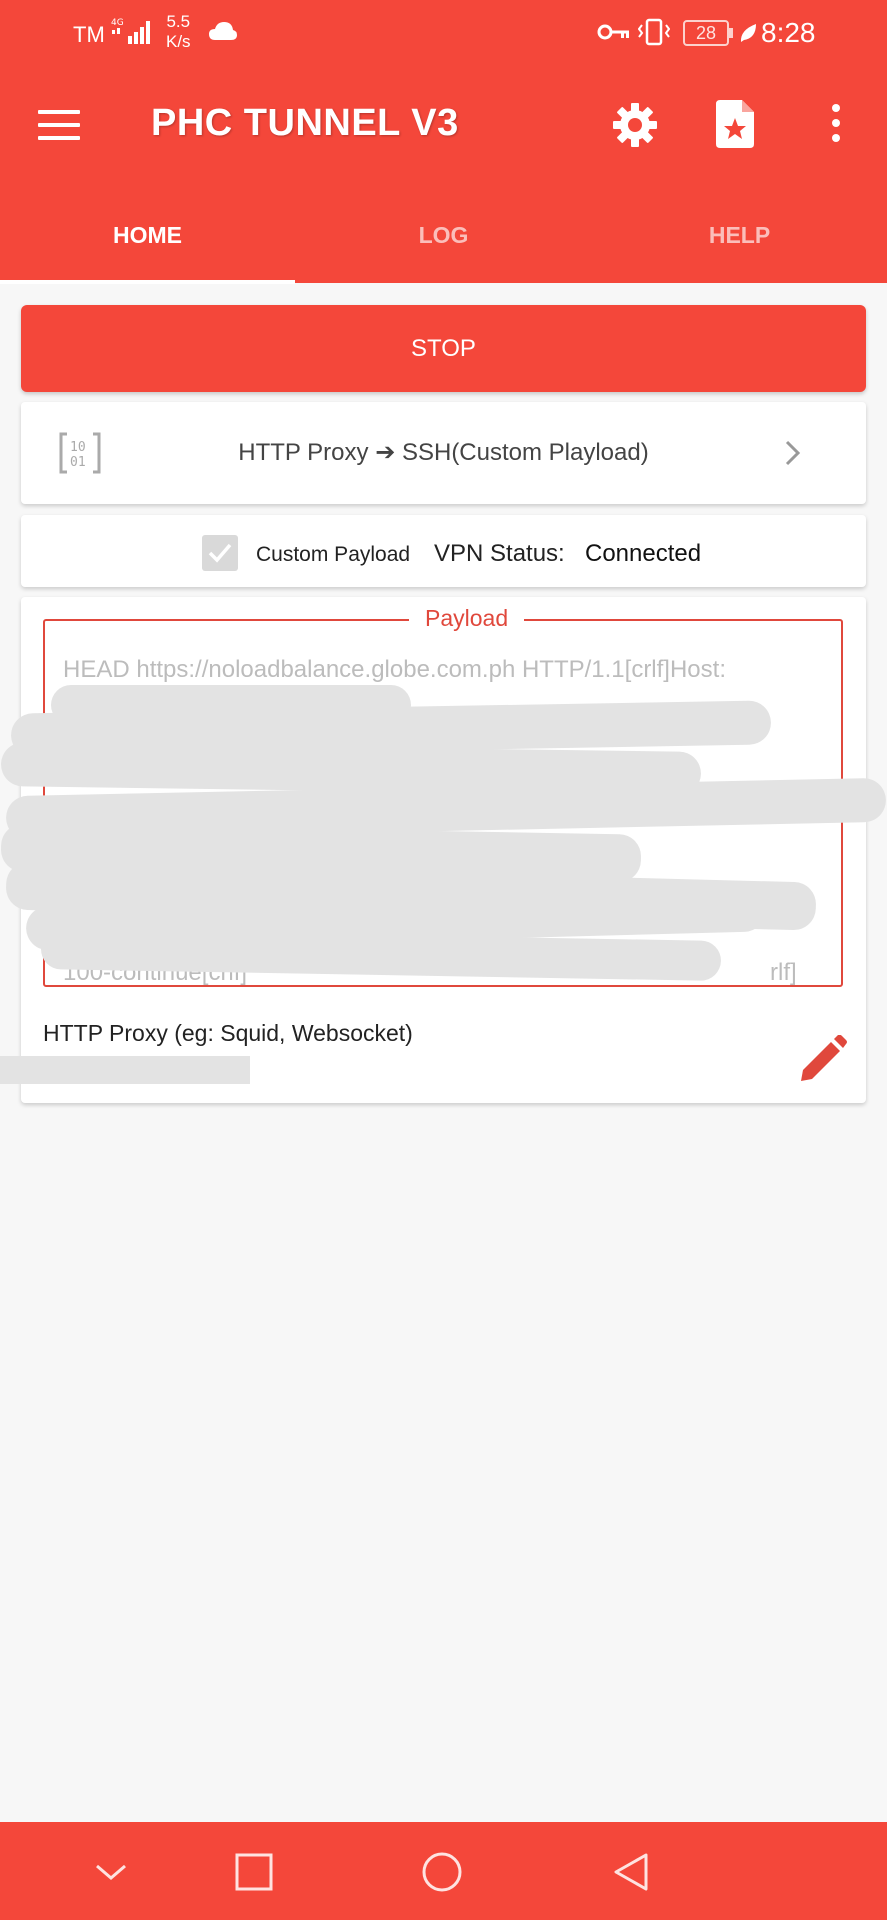 Image resolution: width=887 pixels, height=1920 pixels. I want to click on edit-pencil-icon, so click(822, 1060).